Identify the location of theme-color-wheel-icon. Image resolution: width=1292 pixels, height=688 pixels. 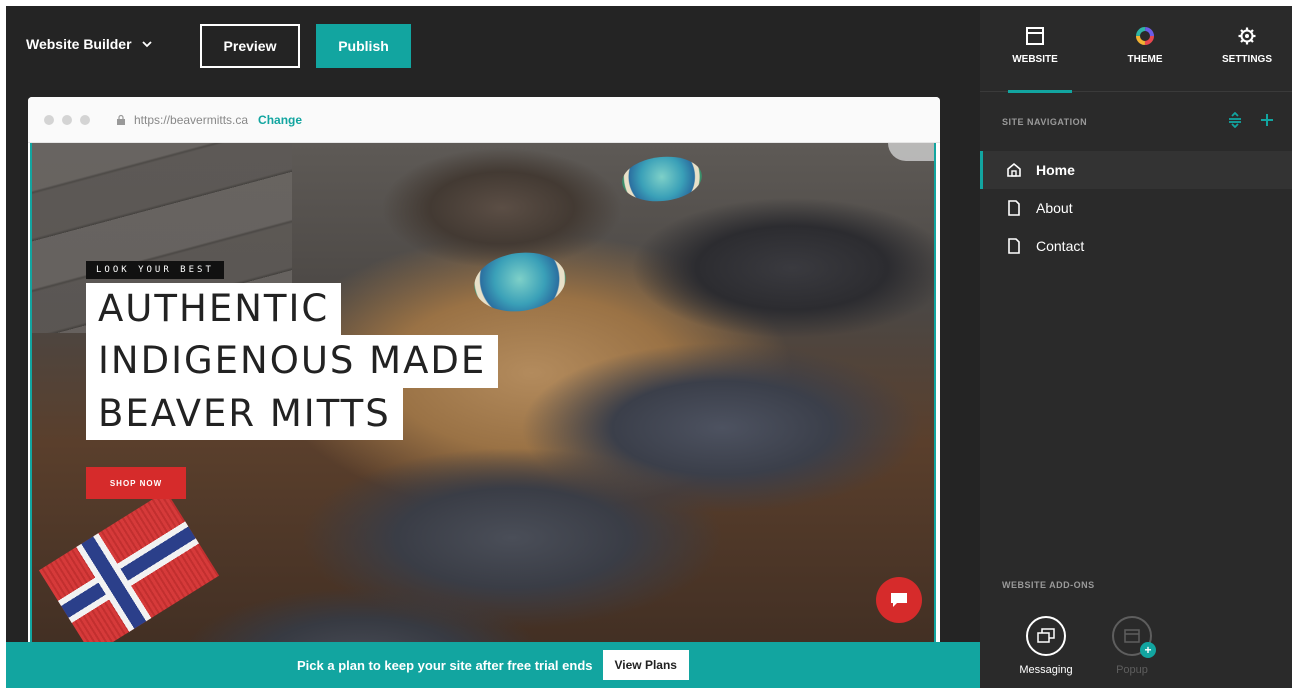
(1145, 36).